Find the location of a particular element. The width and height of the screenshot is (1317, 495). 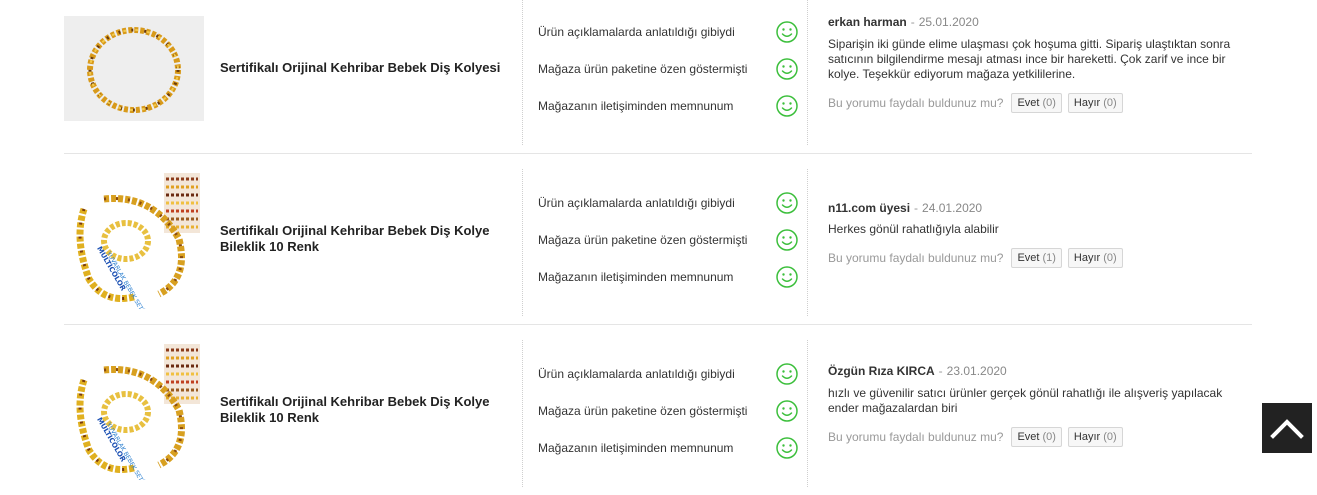

review-text-line: ender mağazalardan biri is located at coordinates (893, 408).